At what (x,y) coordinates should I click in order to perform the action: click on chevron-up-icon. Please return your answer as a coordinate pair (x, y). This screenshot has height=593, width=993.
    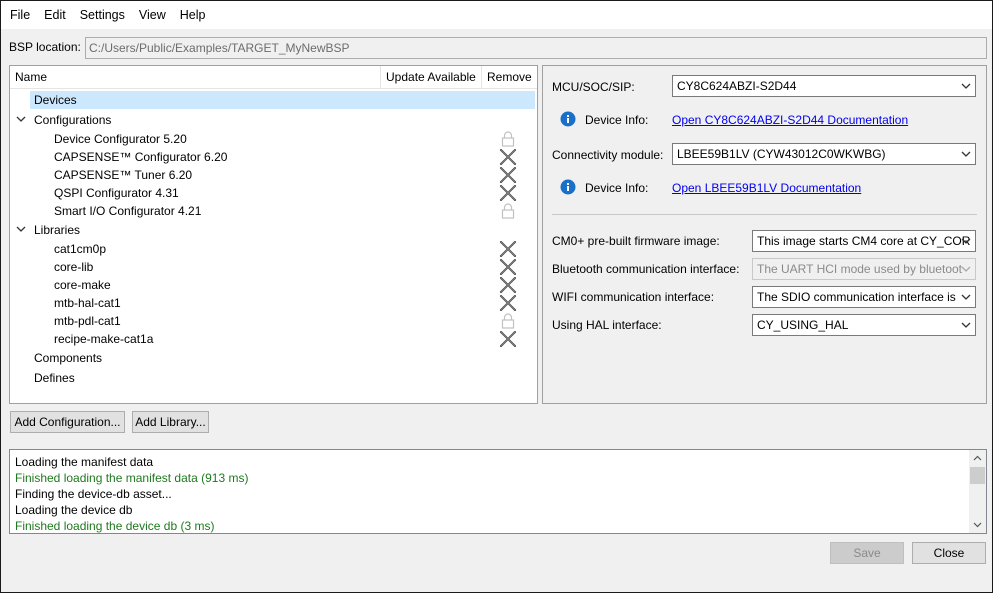
    Looking at the image, I should click on (977, 458).